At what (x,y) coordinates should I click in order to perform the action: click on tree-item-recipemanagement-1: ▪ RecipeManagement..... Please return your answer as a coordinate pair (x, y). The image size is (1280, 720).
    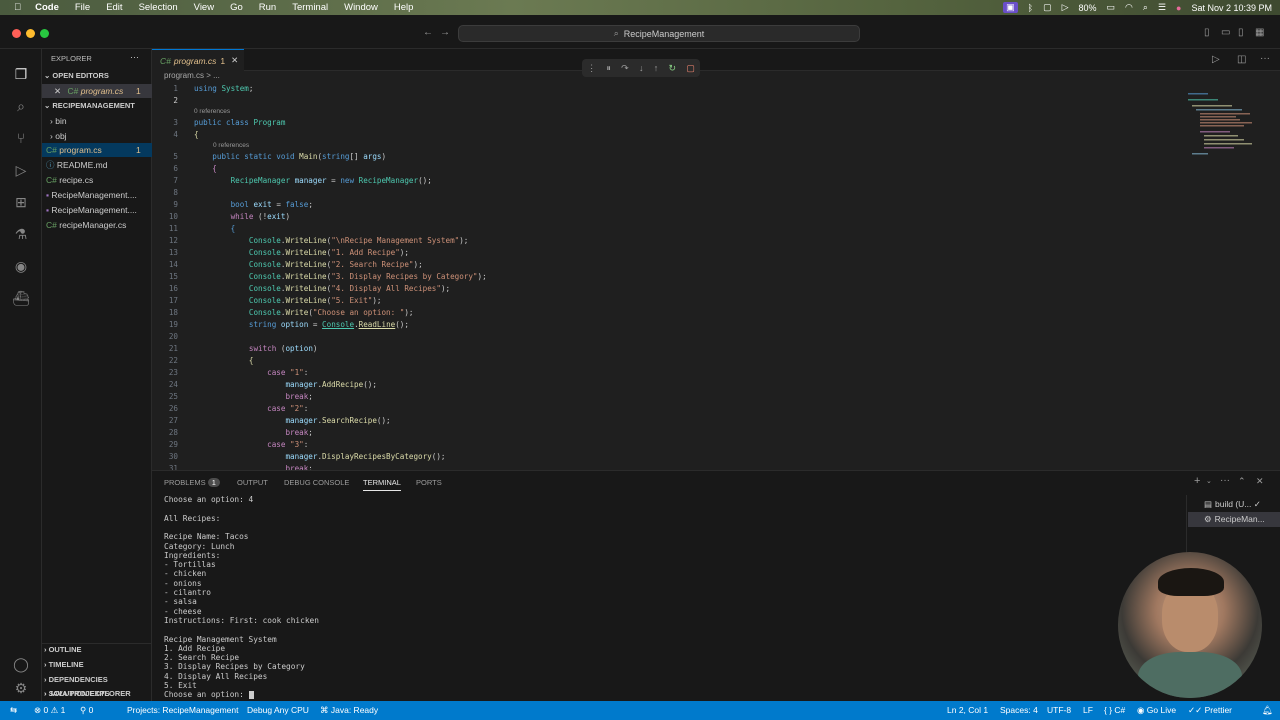
    Looking at the image, I should click on (97, 195).